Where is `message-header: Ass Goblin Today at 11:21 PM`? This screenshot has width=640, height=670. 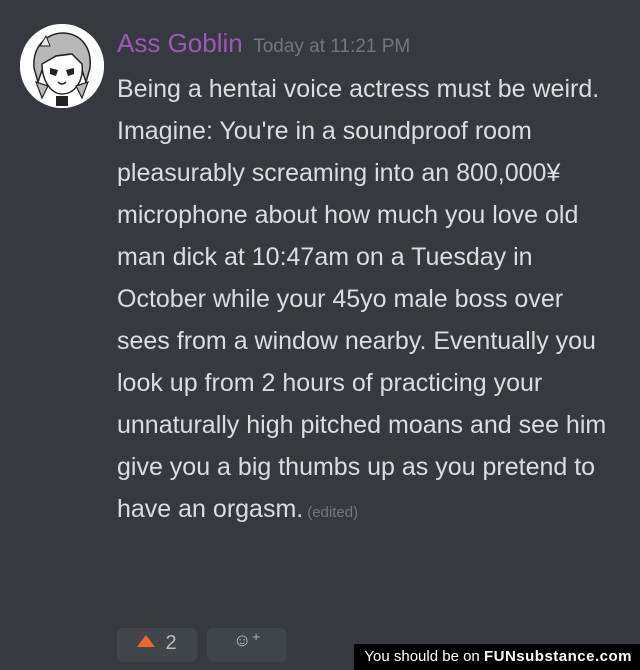
message-header: Ass Goblin Today at 11:21 PM is located at coordinates (263, 43).